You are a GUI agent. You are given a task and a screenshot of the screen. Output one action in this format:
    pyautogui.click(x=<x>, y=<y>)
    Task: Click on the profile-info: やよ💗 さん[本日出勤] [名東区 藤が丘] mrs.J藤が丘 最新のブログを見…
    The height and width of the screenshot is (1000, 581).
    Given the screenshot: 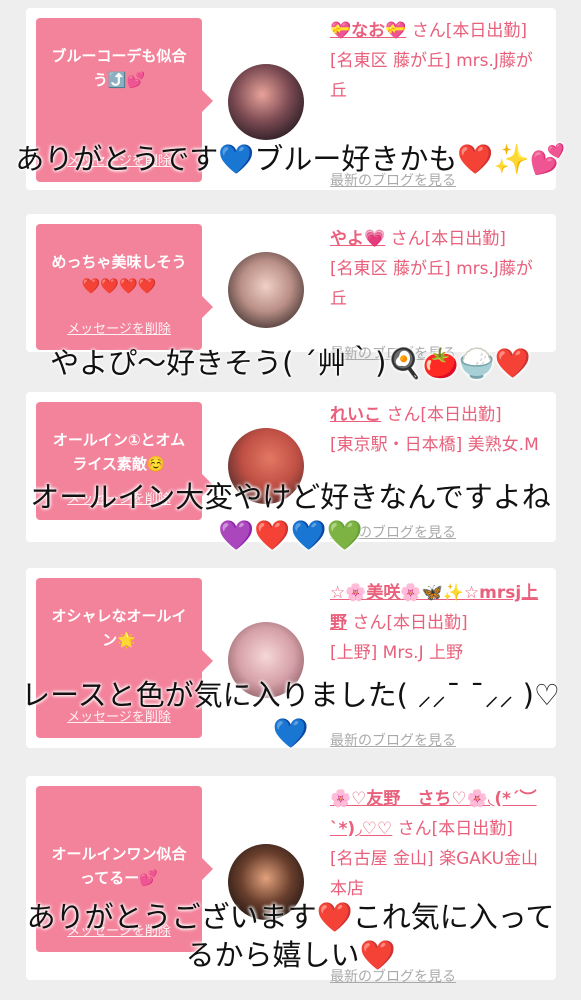 What is the action you would take?
    pyautogui.click(x=439, y=293)
    